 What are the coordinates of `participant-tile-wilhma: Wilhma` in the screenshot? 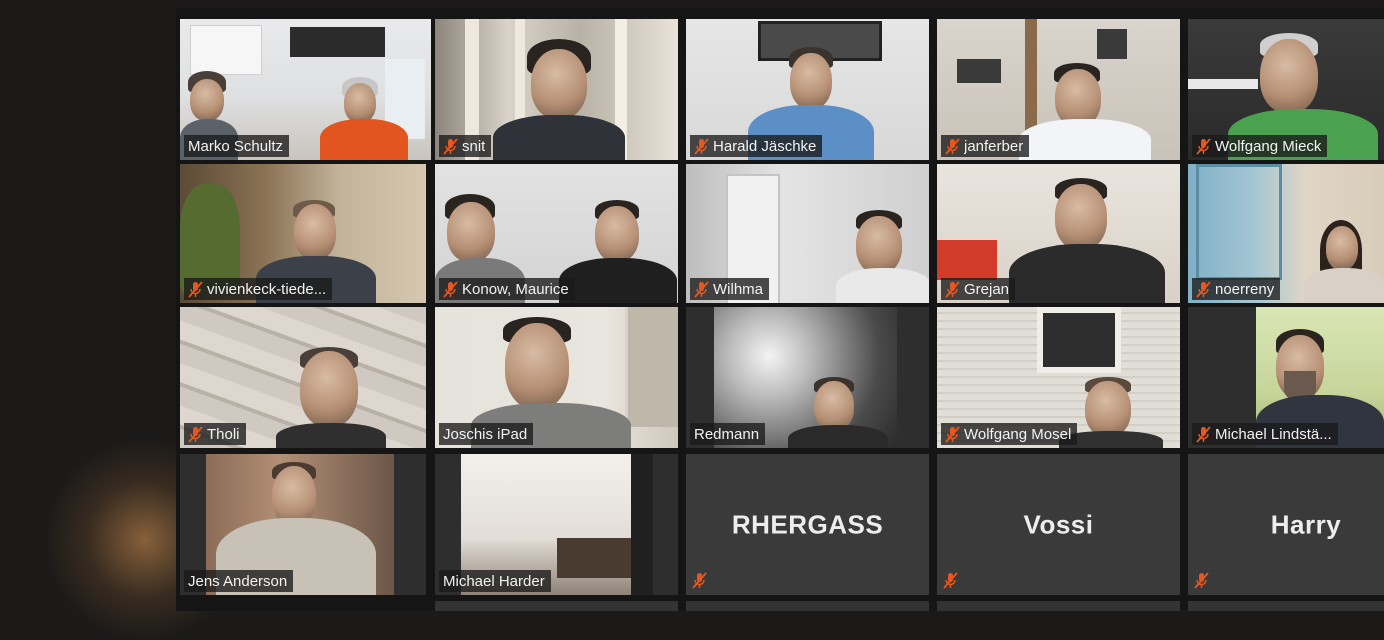 It's located at (807, 233).